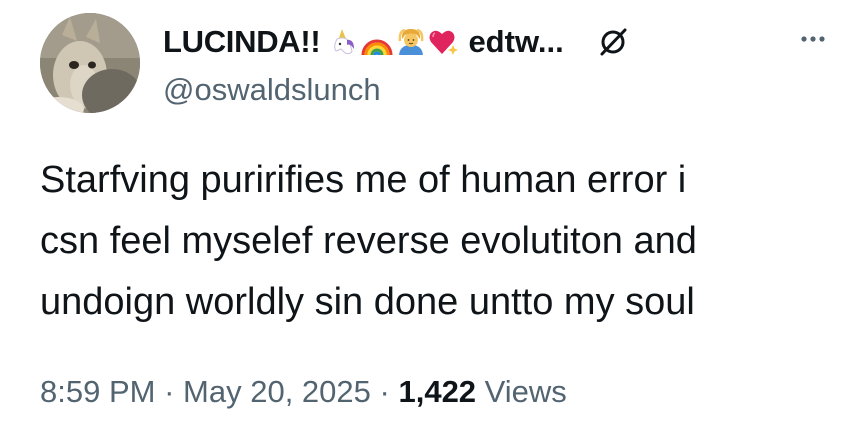 This screenshot has height=444, width=852. I want to click on rainbow-icon, so click(377, 47).